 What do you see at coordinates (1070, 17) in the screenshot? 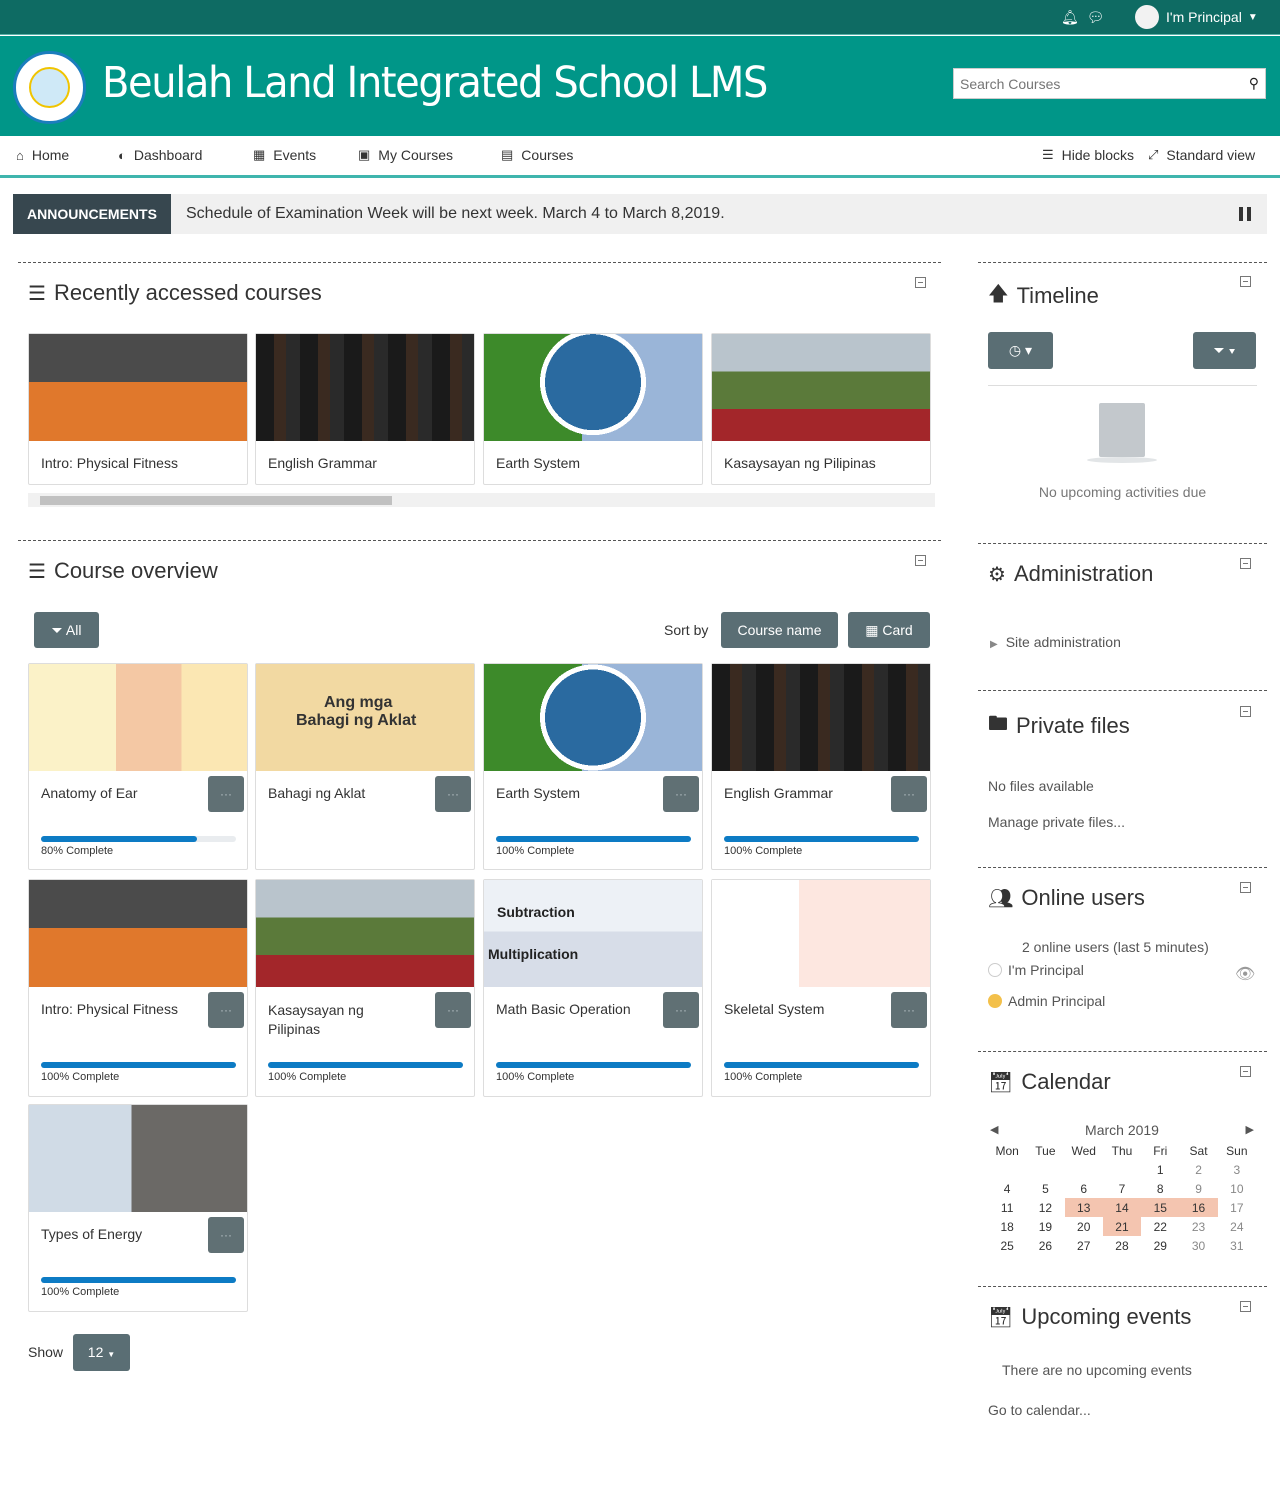
I see `bell-icon: 🔔︎` at bounding box center [1070, 17].